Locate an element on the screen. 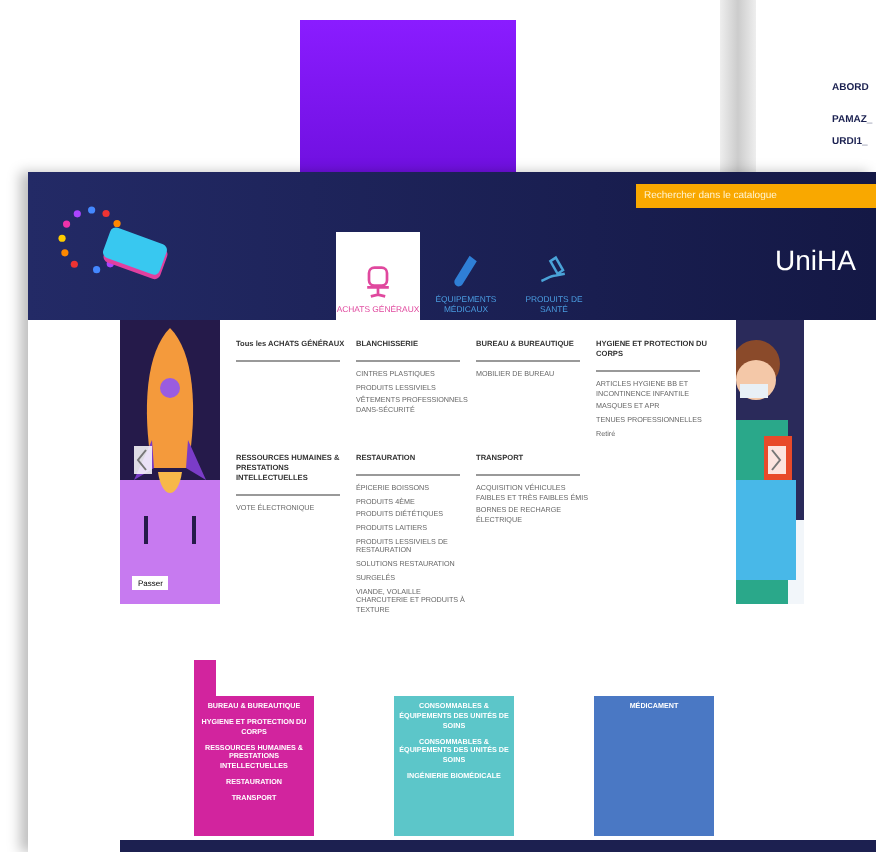  chevron-right-icon is located at coordinates (776, 460).